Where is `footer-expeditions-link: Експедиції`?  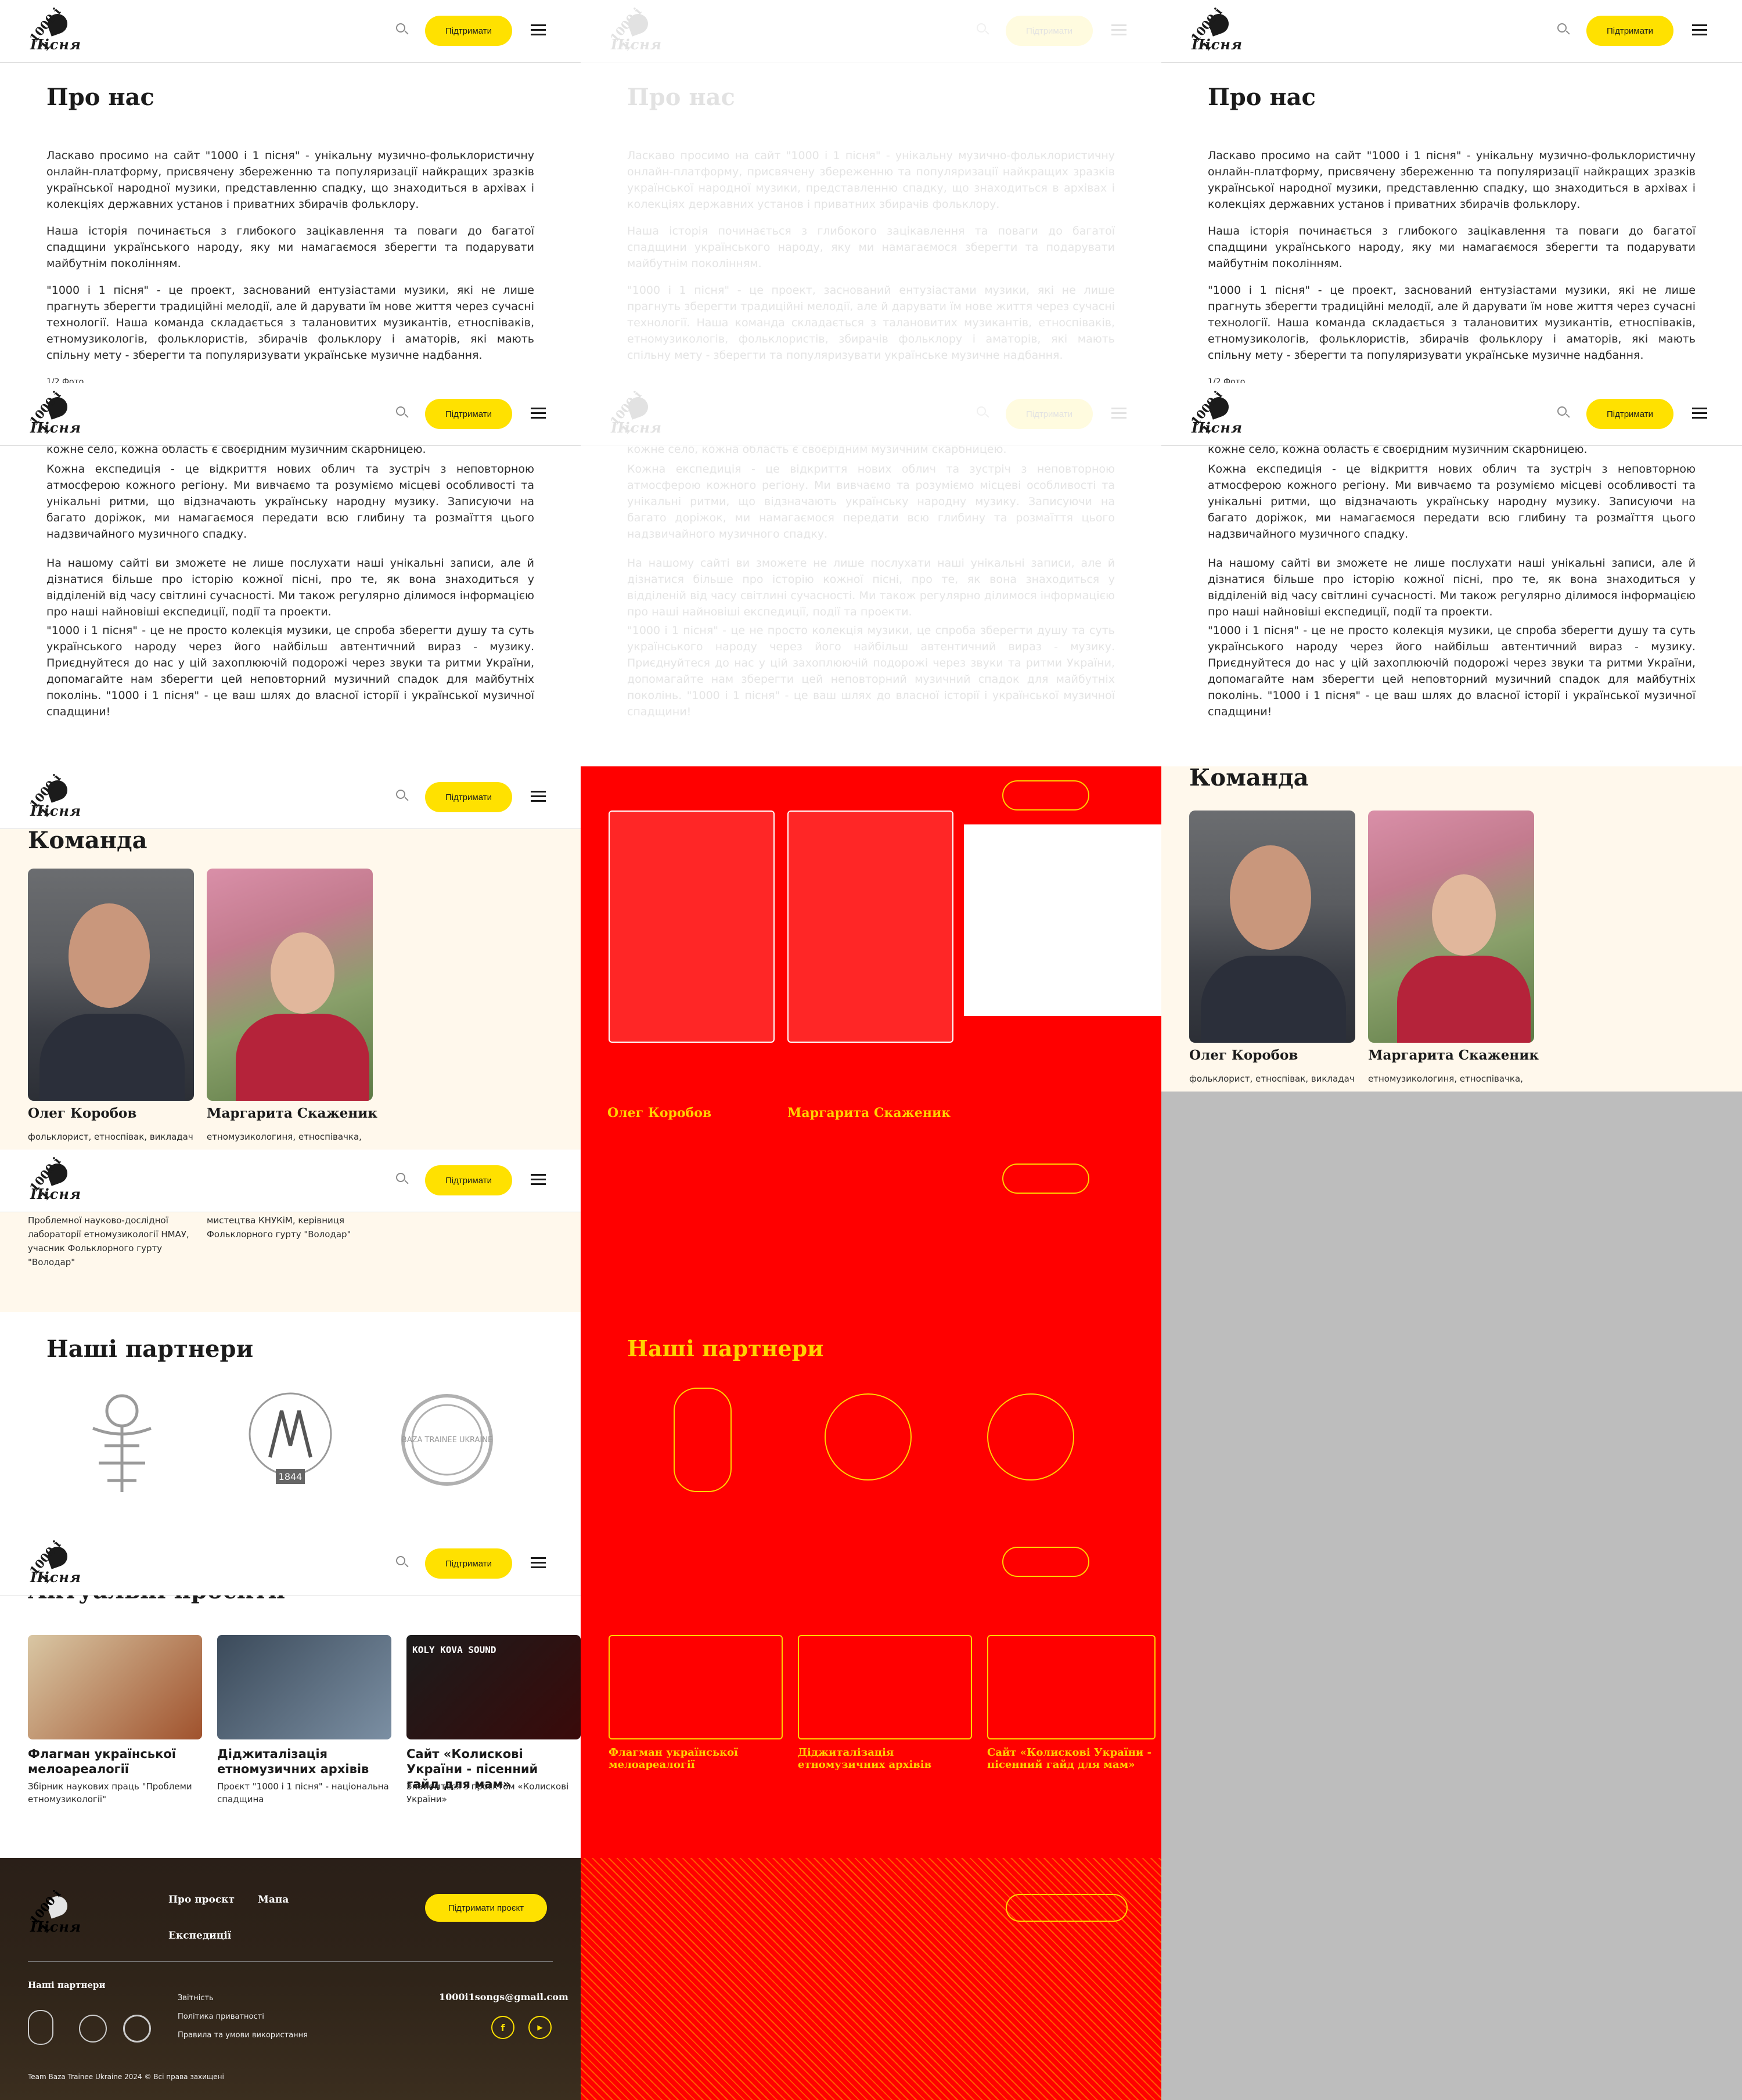
footer-expeditions-link: Експедиції is located at coordinates (199, 1935).